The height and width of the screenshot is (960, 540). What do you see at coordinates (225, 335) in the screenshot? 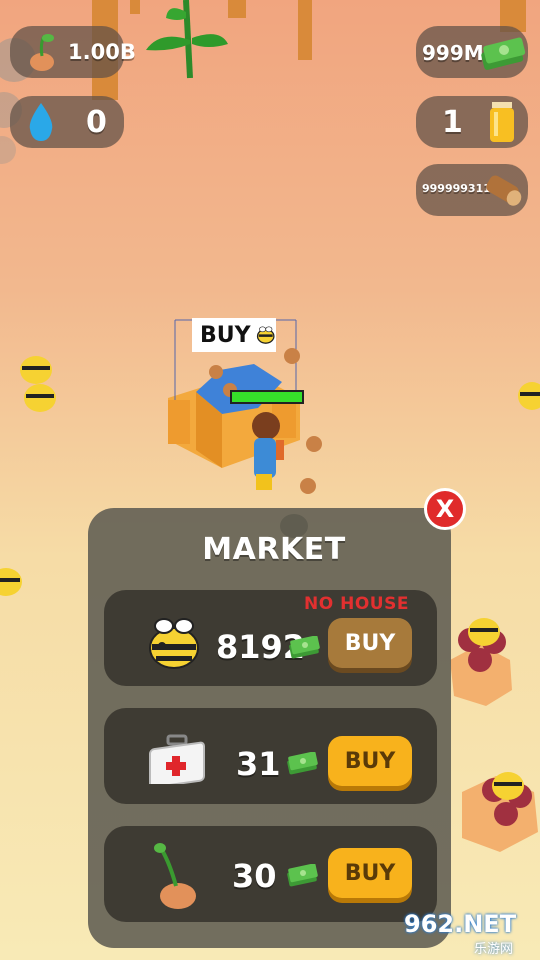
I see `hive-buy-label: BUY` at bounding box center [225, 335].